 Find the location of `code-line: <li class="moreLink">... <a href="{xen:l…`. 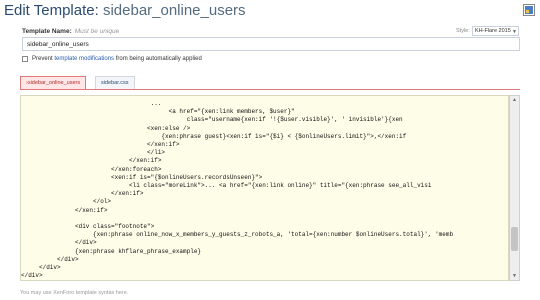

code-line: <li class="moreLink">... <a href="{xen:l… is located at coordinates (226, 185).